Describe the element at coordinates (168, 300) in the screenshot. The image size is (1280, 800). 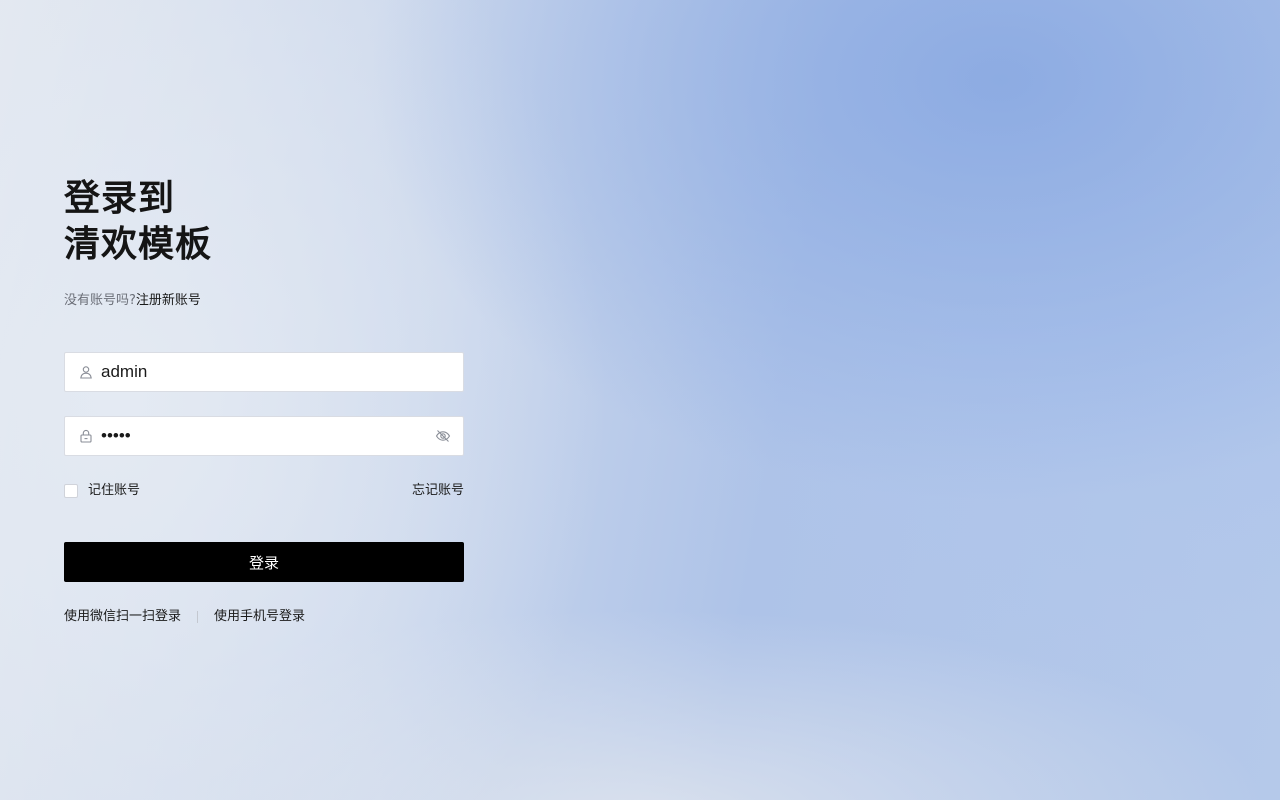
I see `register-link: 注册新账号` at that location.